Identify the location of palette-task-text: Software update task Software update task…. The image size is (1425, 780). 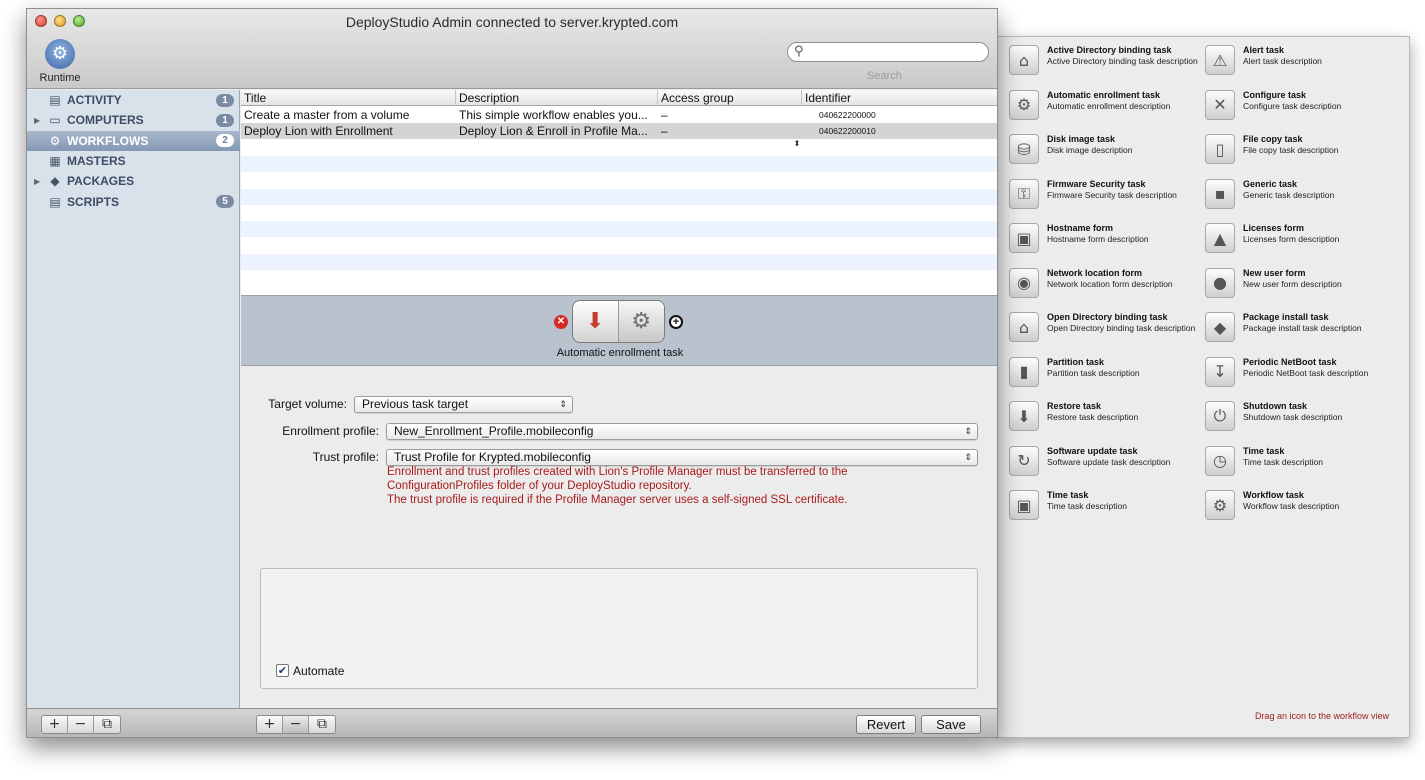
(1124, 457).